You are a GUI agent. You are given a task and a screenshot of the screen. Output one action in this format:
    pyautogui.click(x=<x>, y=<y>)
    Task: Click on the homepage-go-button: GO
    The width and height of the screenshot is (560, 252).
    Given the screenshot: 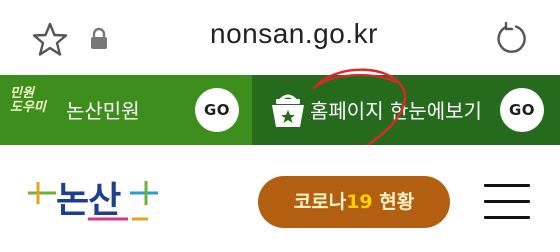 What is the action you would take?
    pyautogui.click(x=522, y=110)
    